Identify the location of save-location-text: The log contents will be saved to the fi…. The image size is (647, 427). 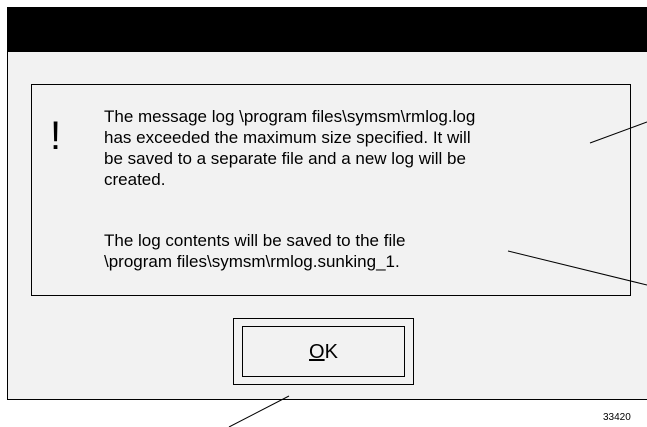
(359, 251).